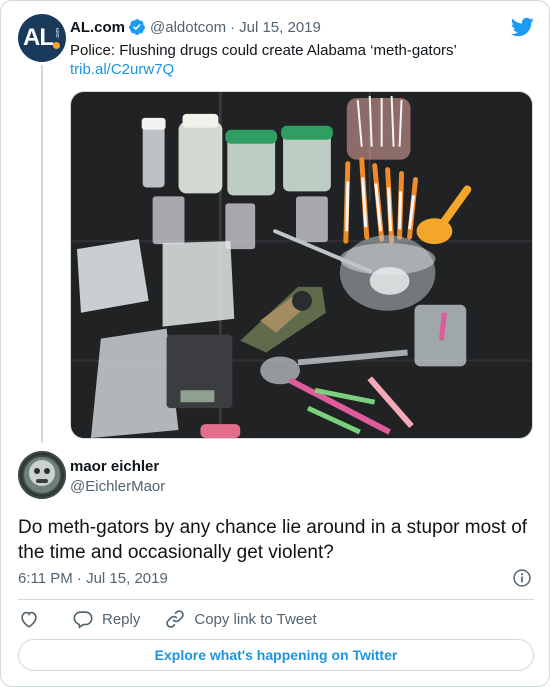 The image size is (550, 687). Describe the element at coordinates (175, 619) in the screenshot. I see `link-icon` at that location.